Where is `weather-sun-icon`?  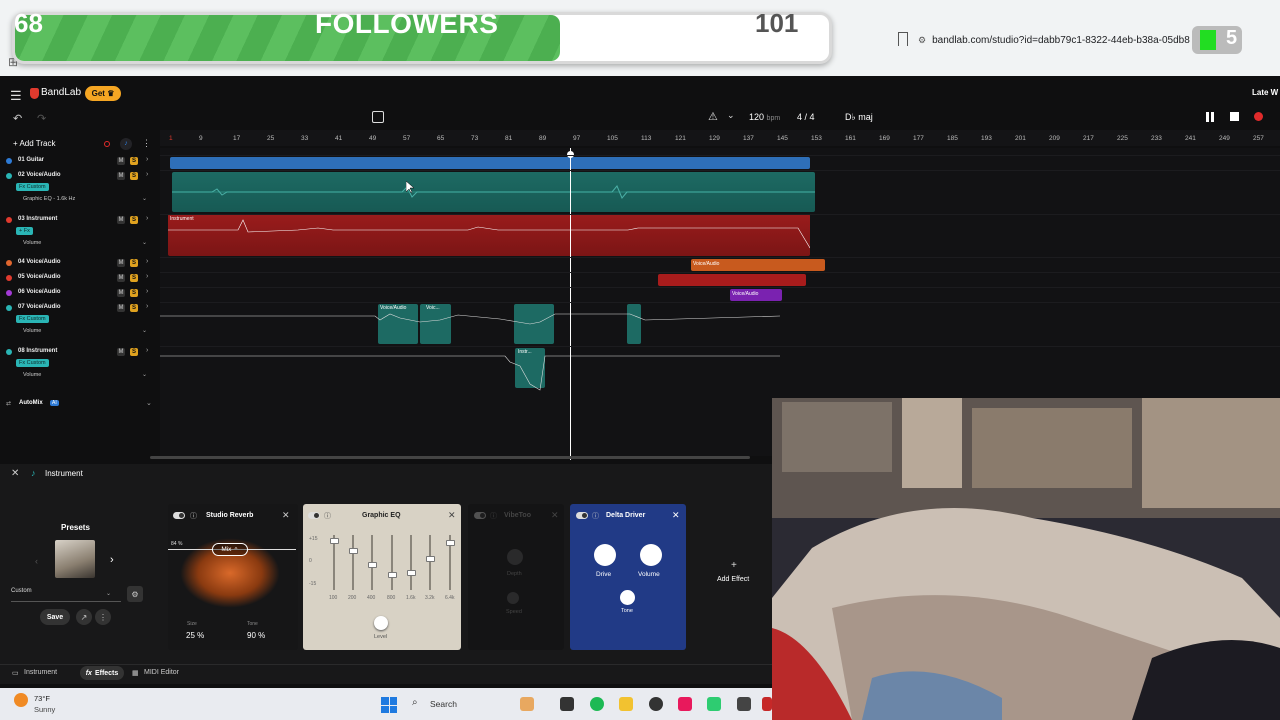 weather-sun-icon is located at coordinates (21, 700).